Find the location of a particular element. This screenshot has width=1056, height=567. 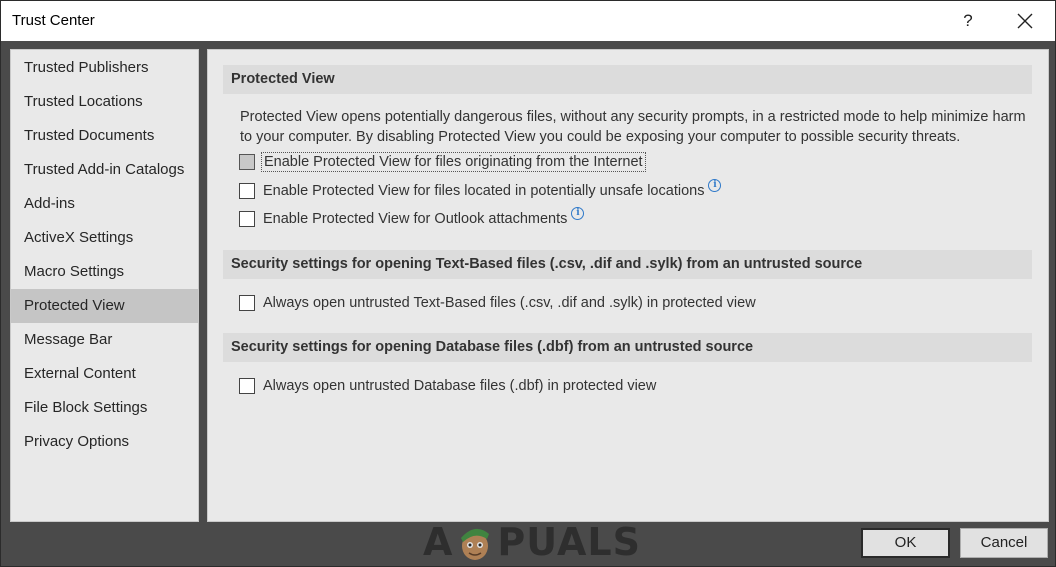

sidebar-item-message-bar: Message Bar is located at coordinates (104, 340).